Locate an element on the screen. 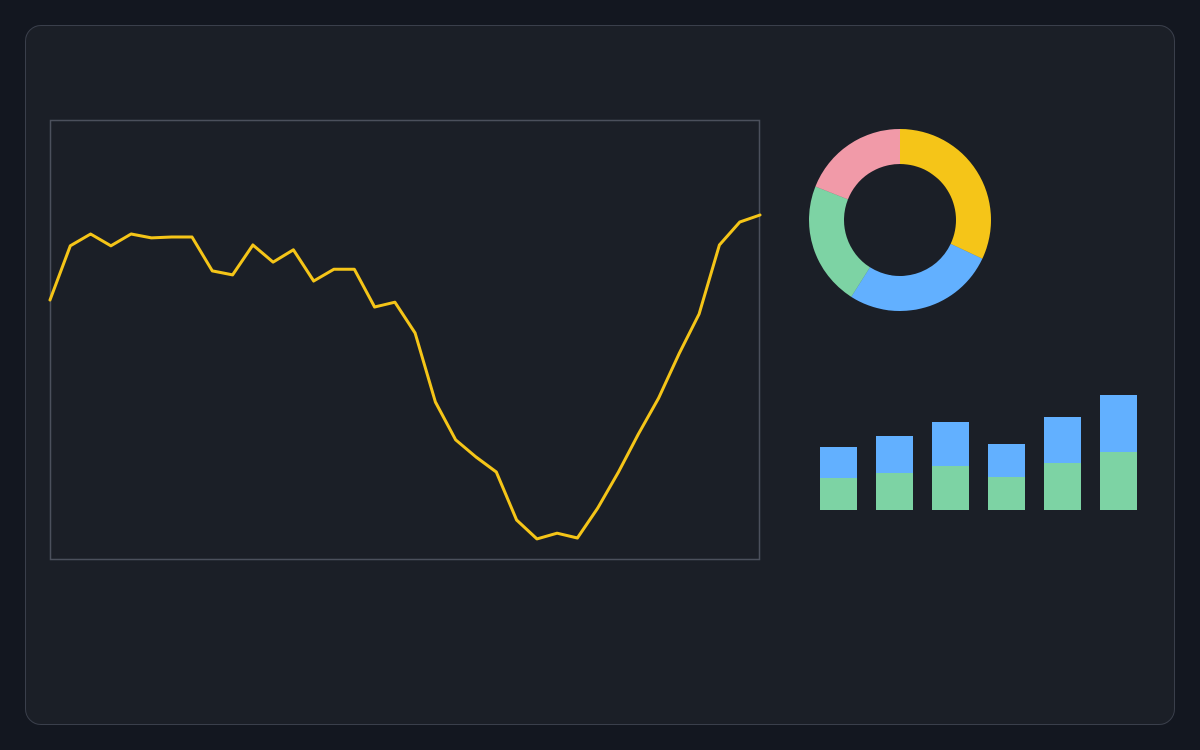  donut-chart is located at coordinates (900, 220).